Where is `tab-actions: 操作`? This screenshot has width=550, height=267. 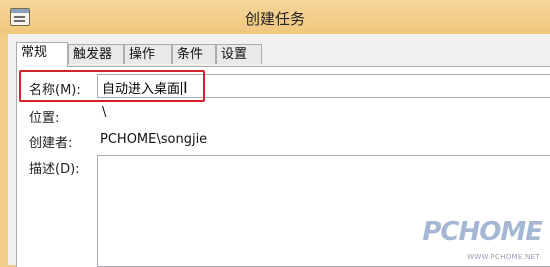 tab-actions: 操作 is located at coordinates (148, 54).